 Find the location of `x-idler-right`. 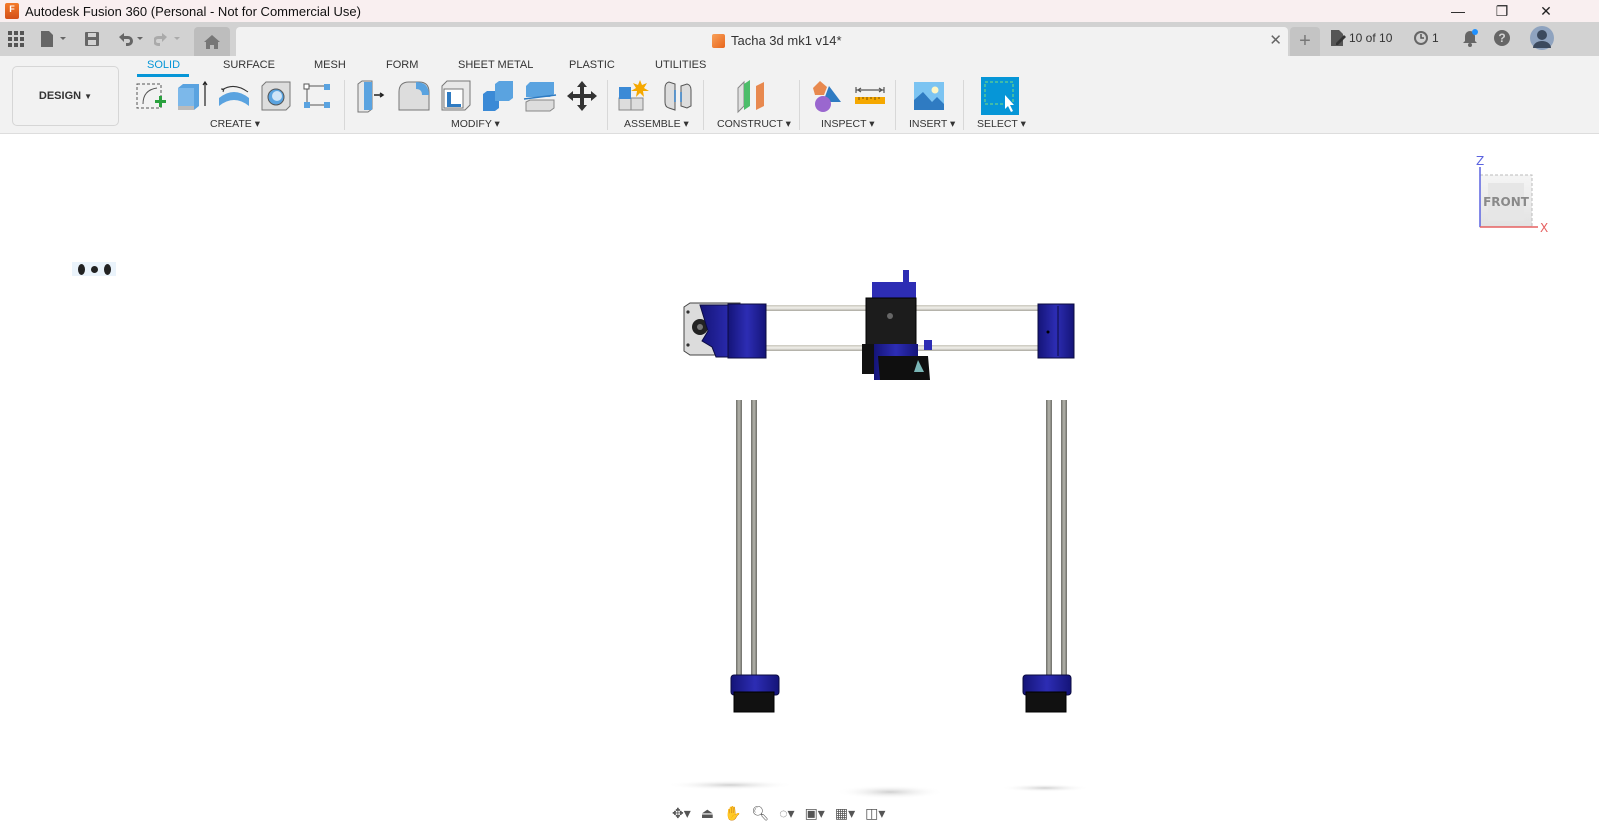

x-idler-right is located at coordinates (1056, 331).